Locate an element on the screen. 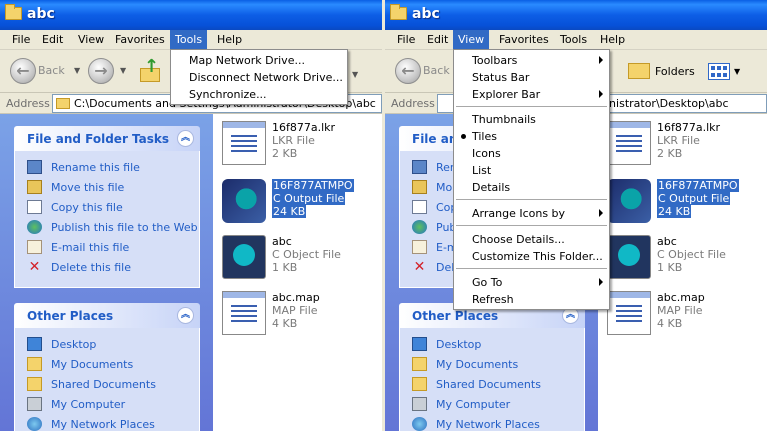 The image size is (769, 431). menu-item-label: List is located at coordinates (482, 170).